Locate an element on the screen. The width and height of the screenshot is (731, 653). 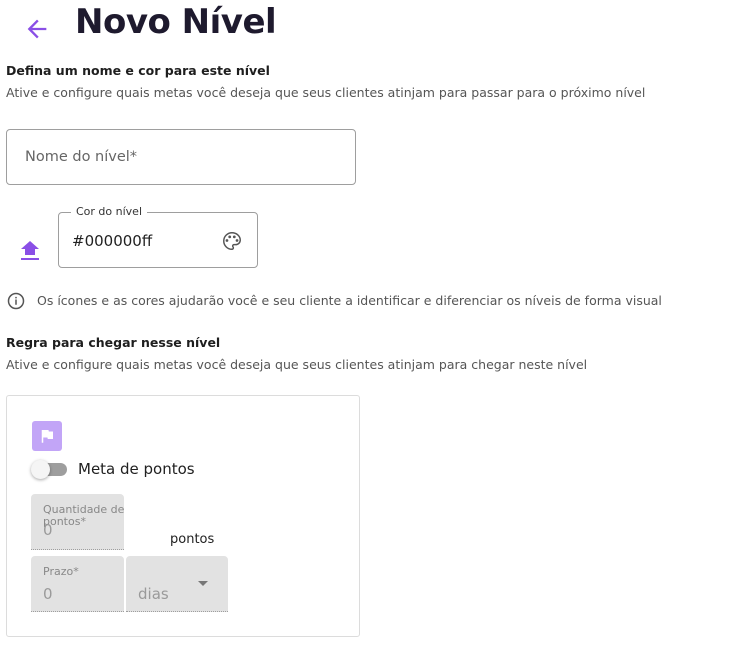
points-unit-label: pontos is located at coordinates (192, 539).